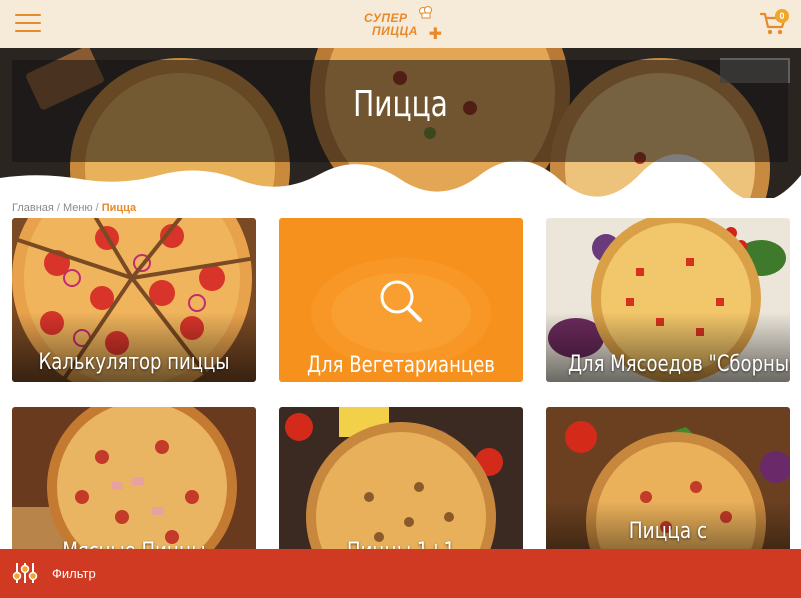 This screenshot has height=598, width=801. Describe the element at coordinates (668, 300) in the screenshot. I see `category-card-meat-lovers: Для Мясоедов "Сборные"` at that location.